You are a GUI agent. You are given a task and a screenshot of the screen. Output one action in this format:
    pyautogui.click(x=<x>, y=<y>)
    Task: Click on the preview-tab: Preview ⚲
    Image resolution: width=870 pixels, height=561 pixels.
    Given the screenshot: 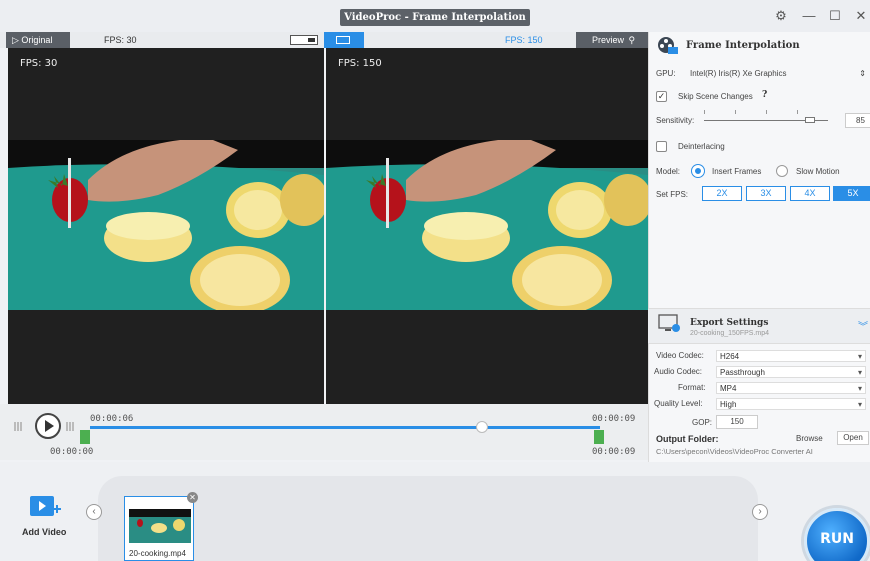 What is the action you would take?
    pyautogui.click(x=612, y=40)
    